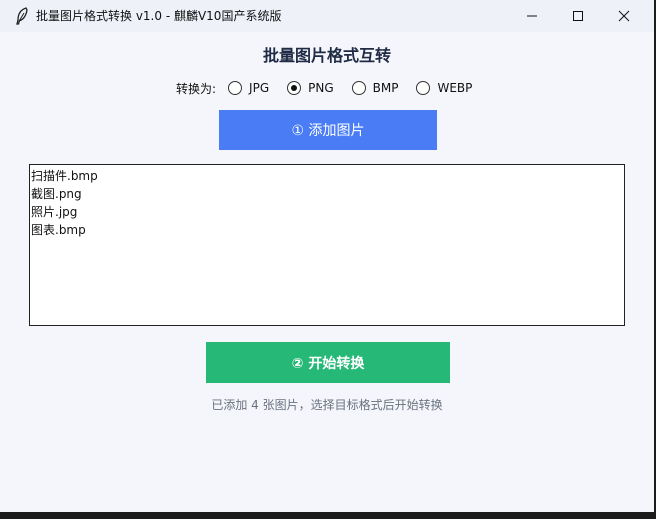 The width and height of the screenshot is (656, 519). I want to click on radio-webp-label: WEBP, so click(455, 88).